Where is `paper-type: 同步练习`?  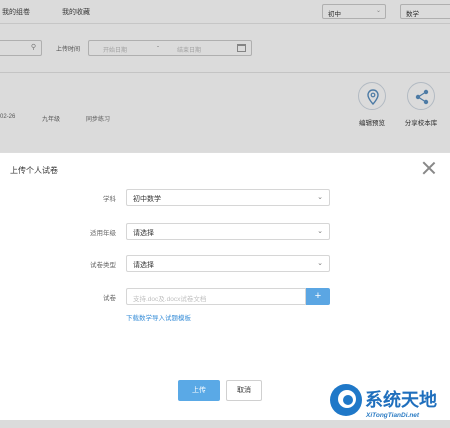
paper-type: 同步练习 is located at coordinates (98, 120).